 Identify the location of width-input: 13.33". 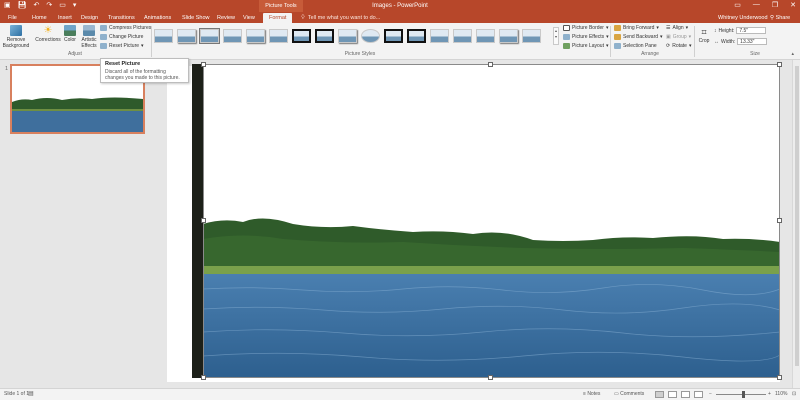
(752, 41).